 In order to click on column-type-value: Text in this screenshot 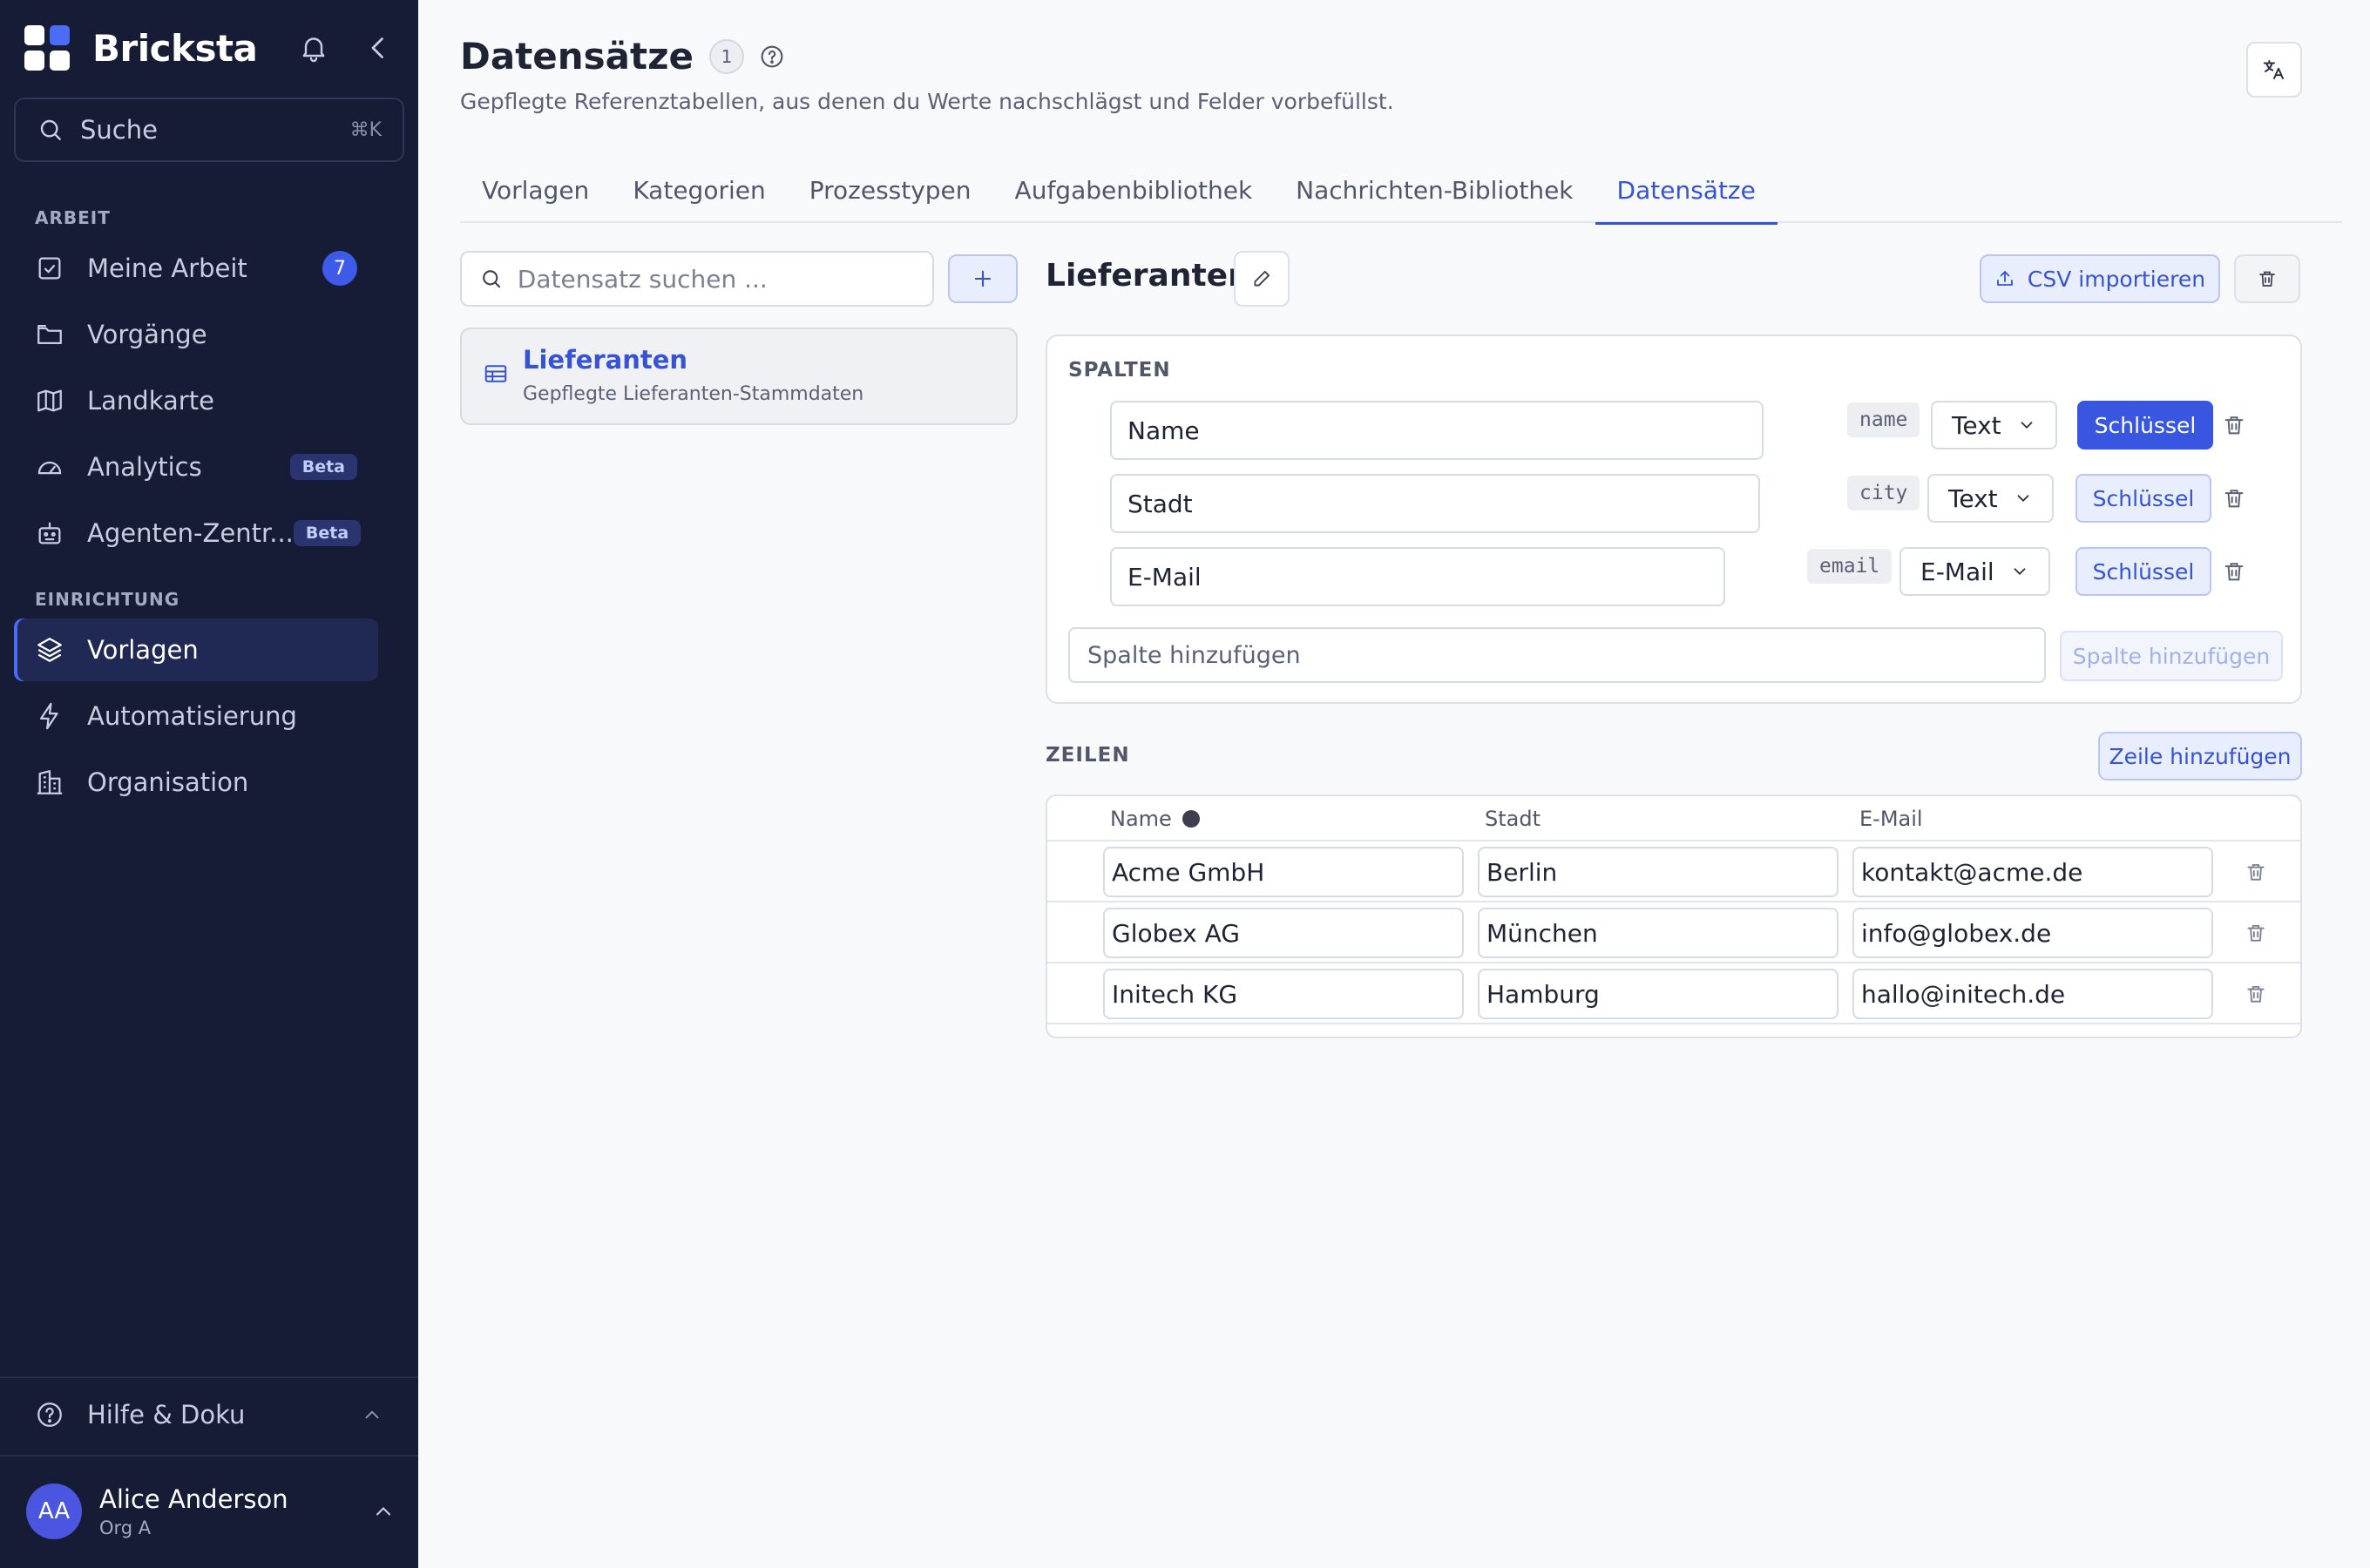, I will do `click(1973, 498)`.